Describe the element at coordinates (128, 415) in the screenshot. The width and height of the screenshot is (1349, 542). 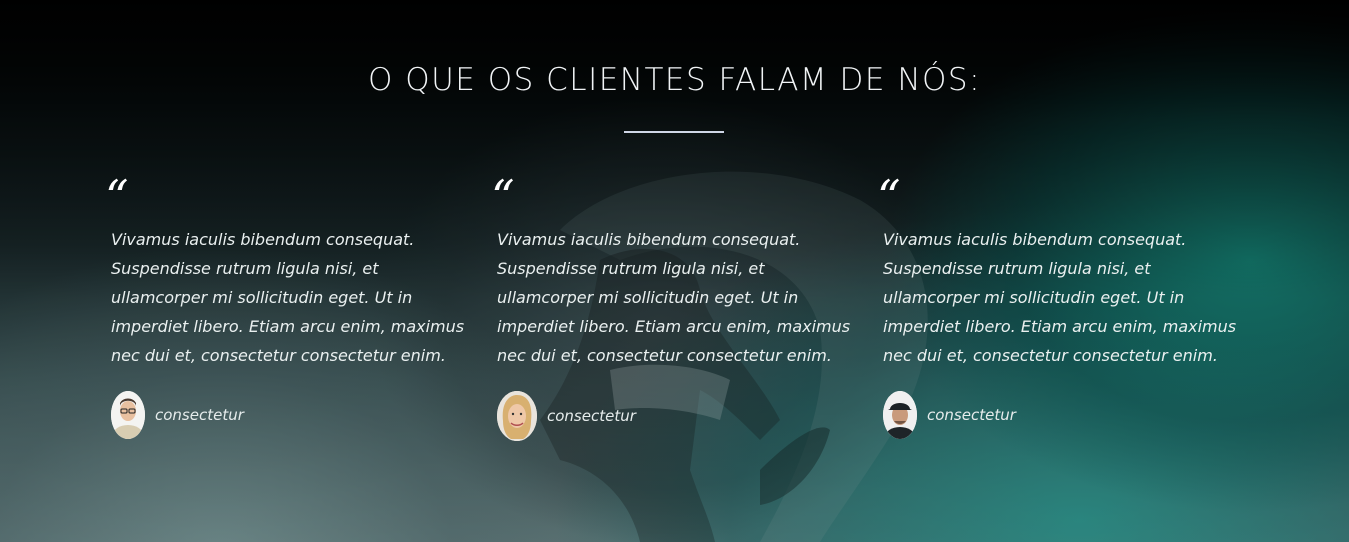
I see `man-with-glasses-avatar-icon` at that location.